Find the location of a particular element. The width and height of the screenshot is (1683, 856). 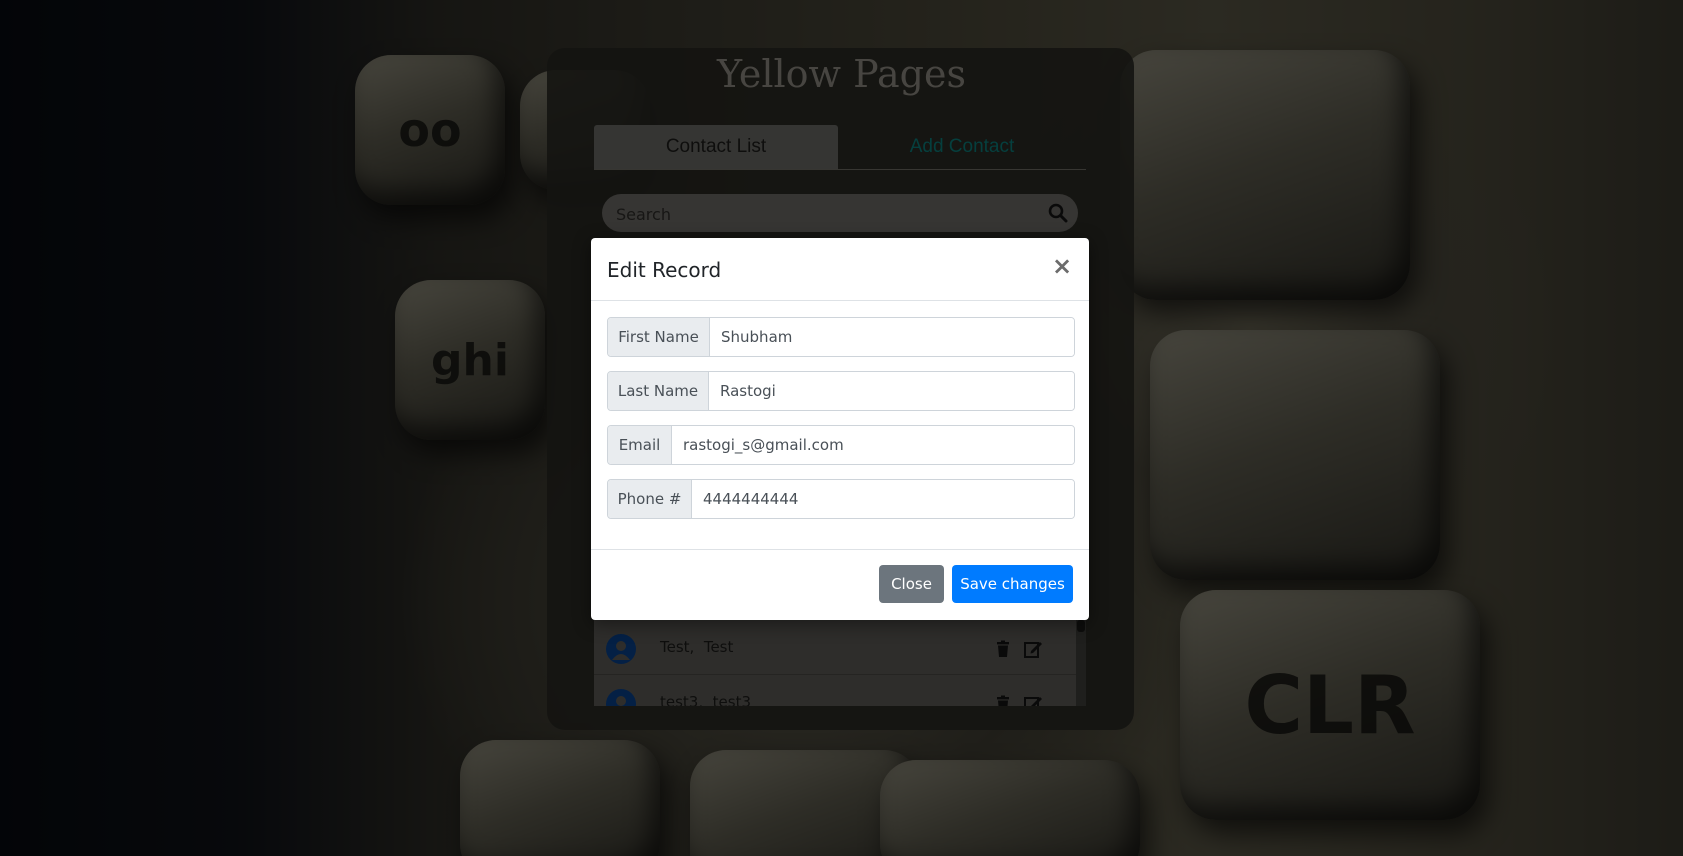

close-icon: × is located at coordinates (1062, 266).